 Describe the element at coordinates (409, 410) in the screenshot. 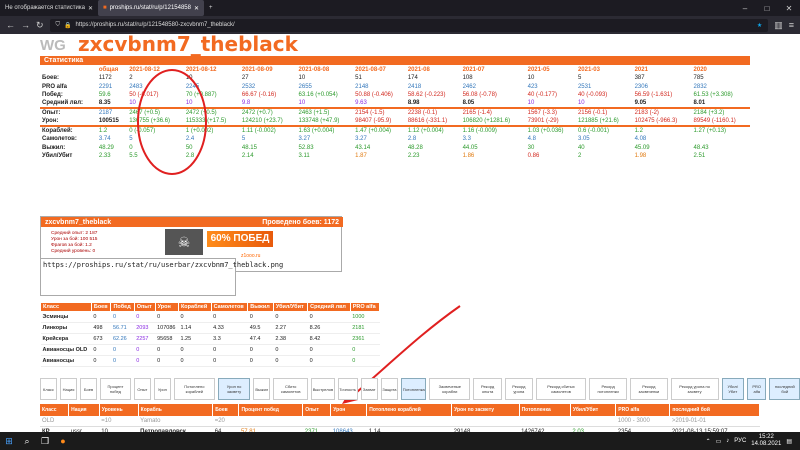

I see `ships-column-header: Потоплено кораблей` at that location.